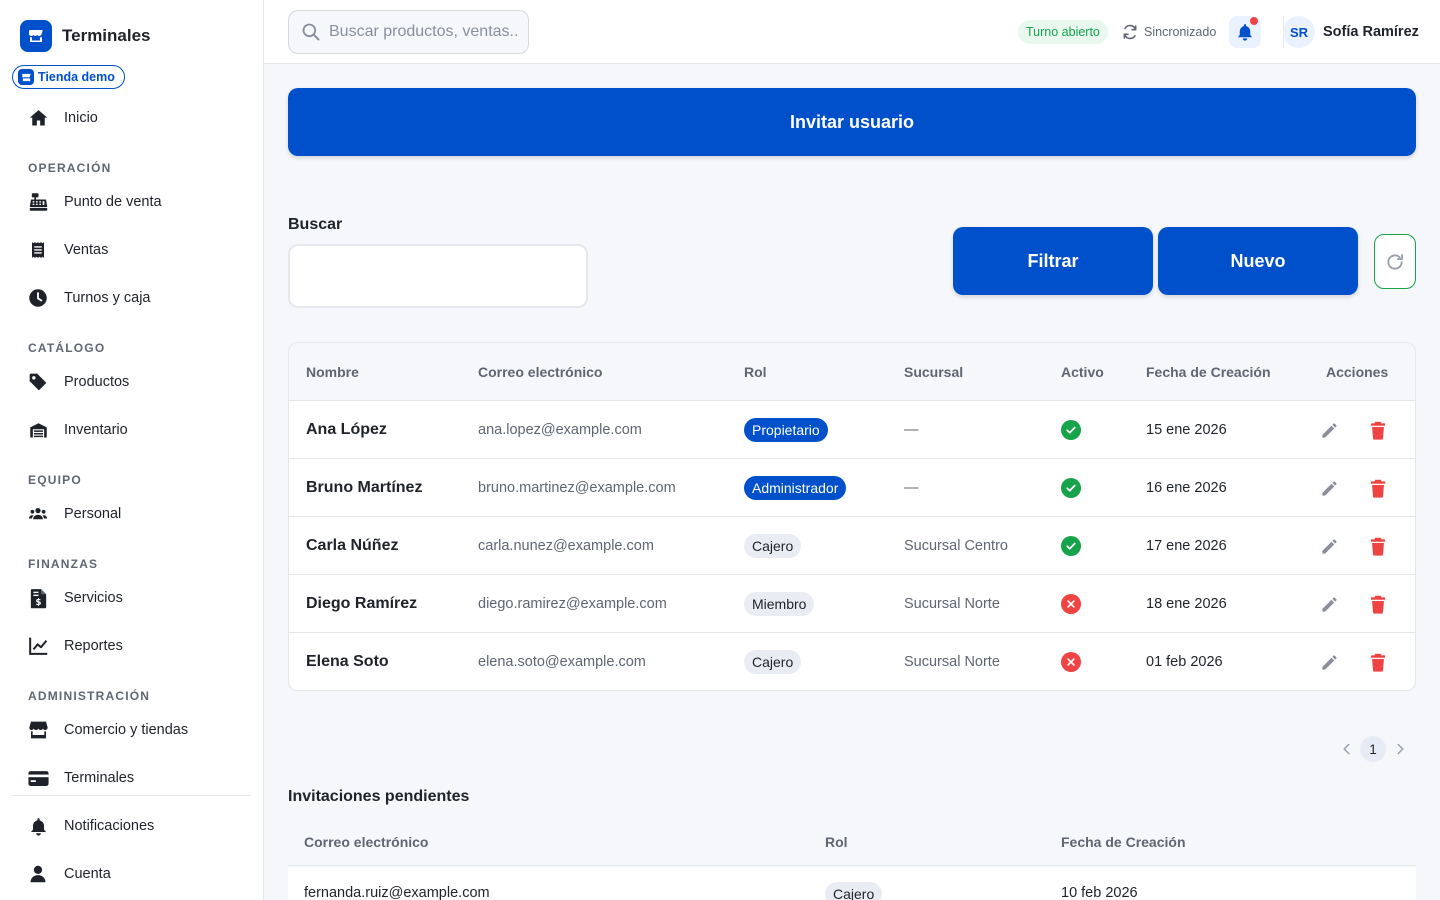 This screenshot has height=900, width=1440. Describe the element at coordinates (131, 382) in the screenshot. I see `sidebar-item-productos: Productos` at that location.